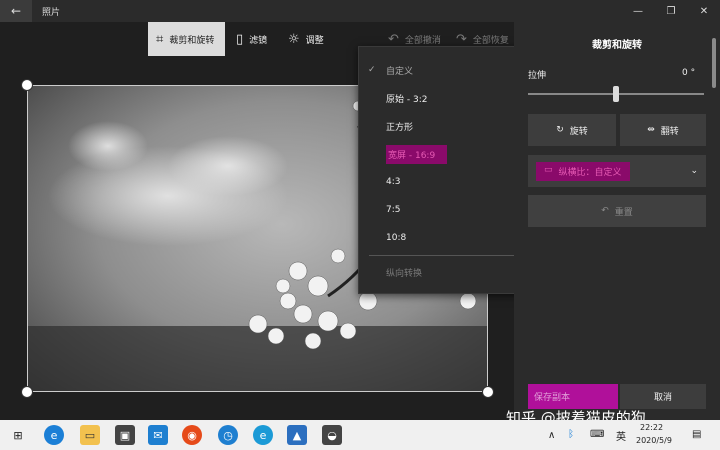 The image size is (720, 450). Describe the element at coordinates (560, 130) in the screenshot. I see `rotate-icon: ↻` at that location.